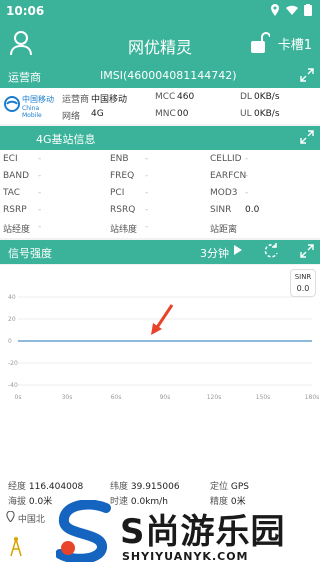 The height and width of the screenshot is (569, 320). What do you see at coordinates (16, 548) in the screenshot?
I see `signal-tower-icon` at bounding box center [16, 548].